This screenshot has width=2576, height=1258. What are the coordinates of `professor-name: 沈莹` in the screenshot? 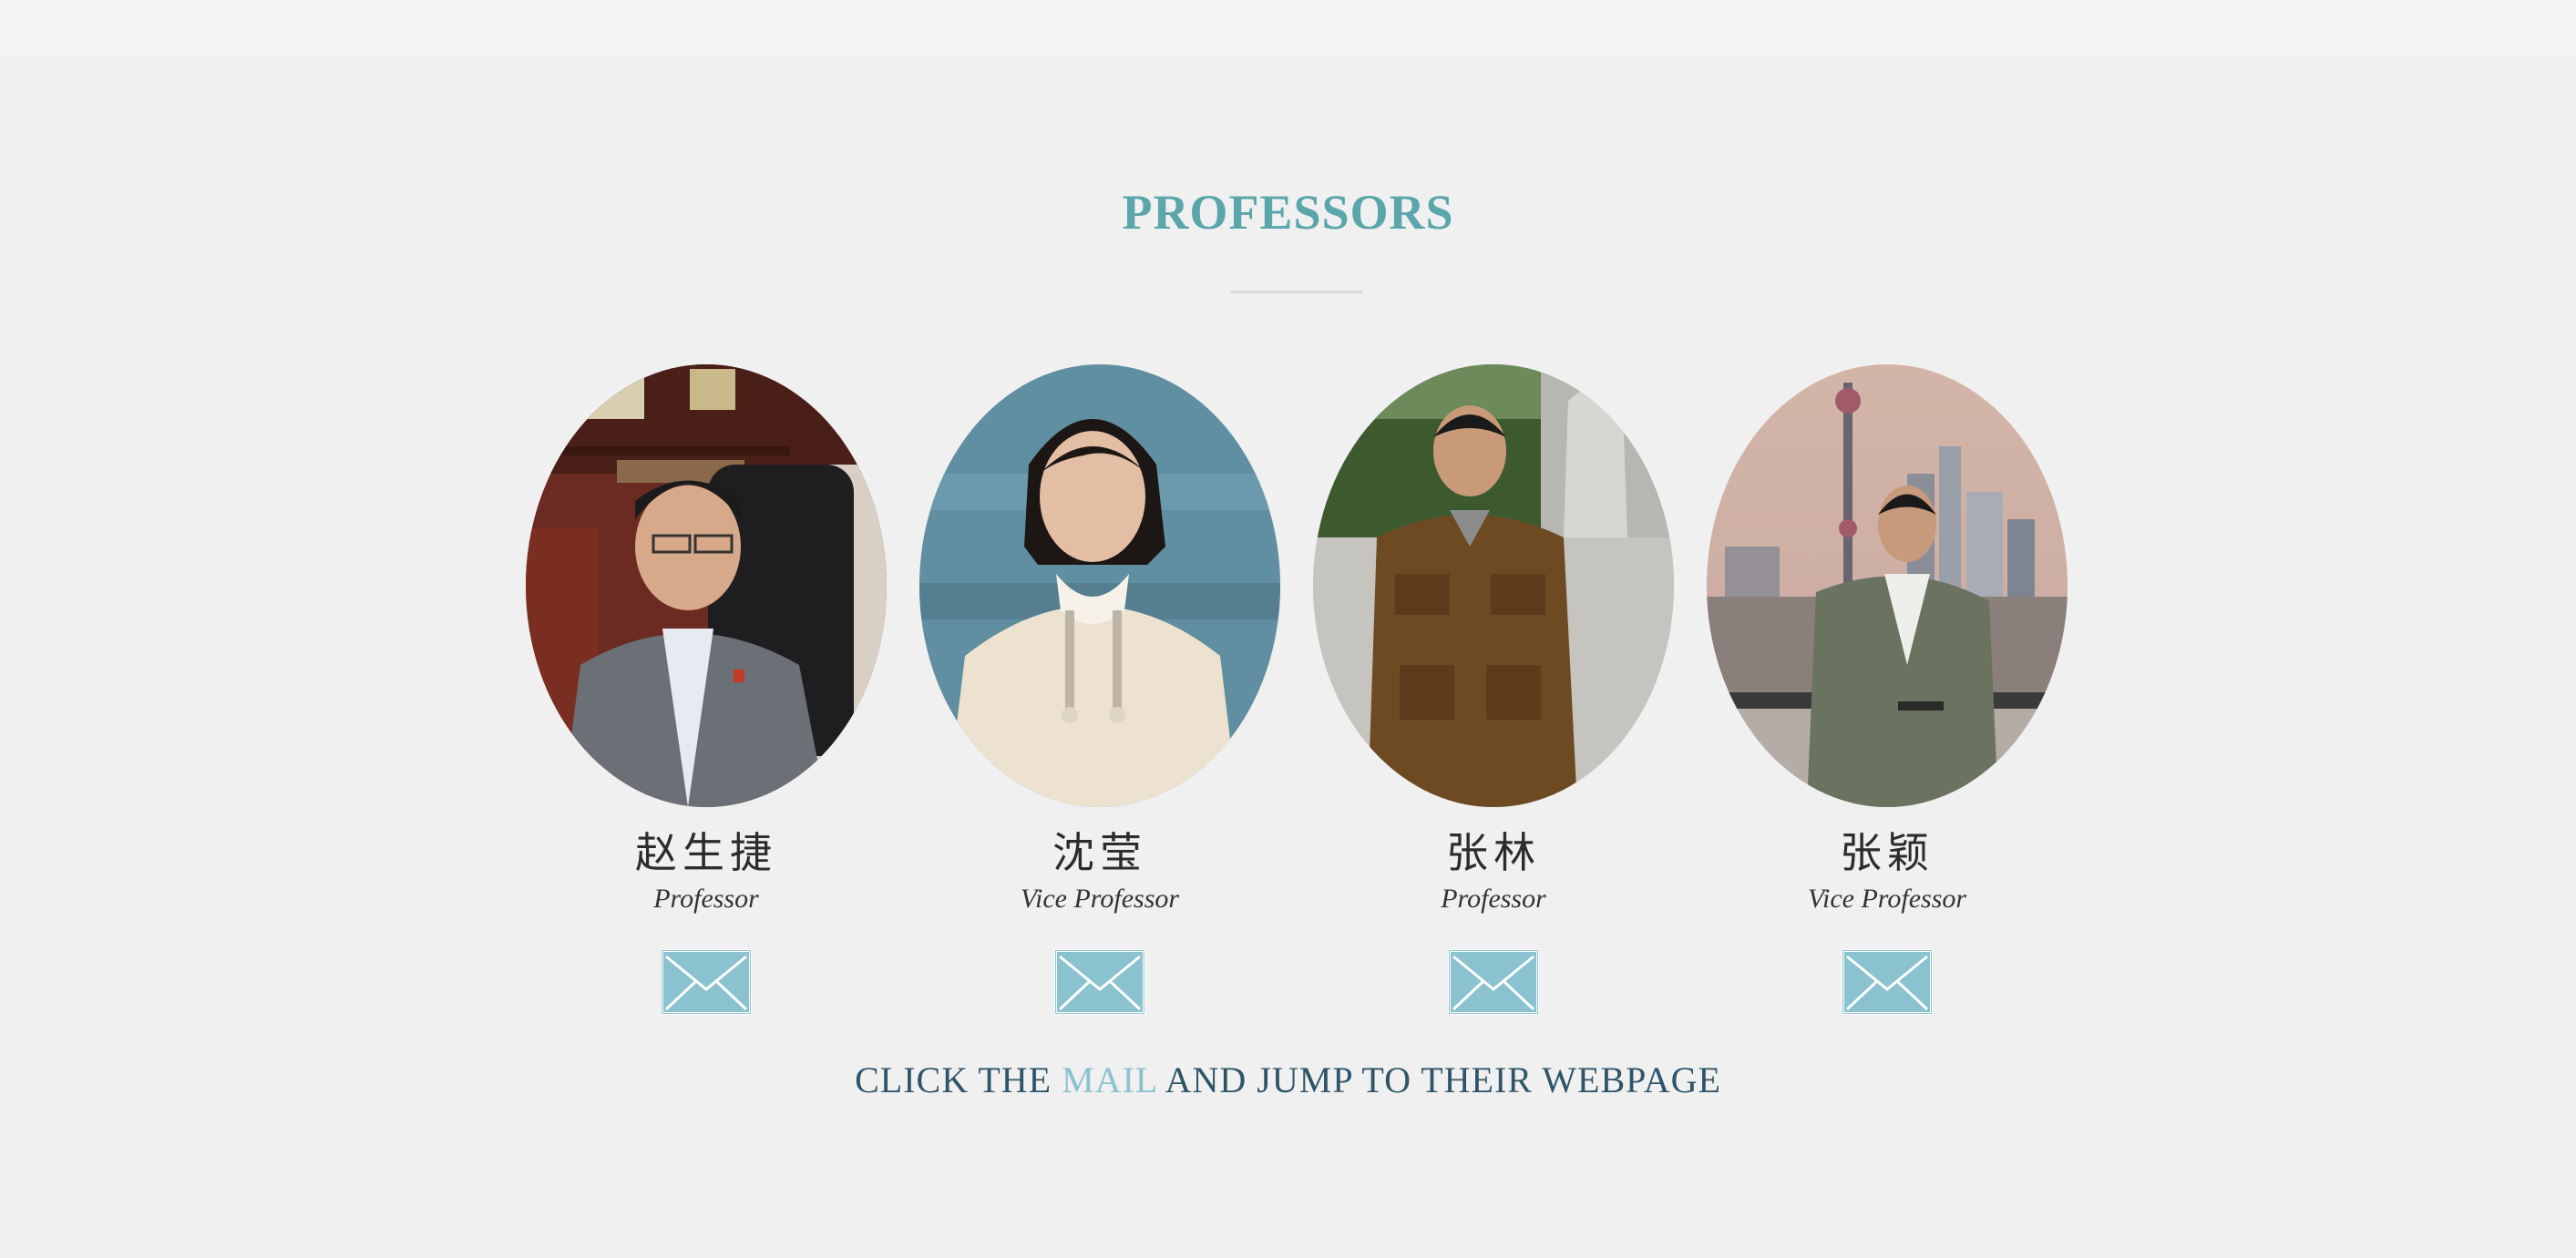 It's located at (1100, 852).